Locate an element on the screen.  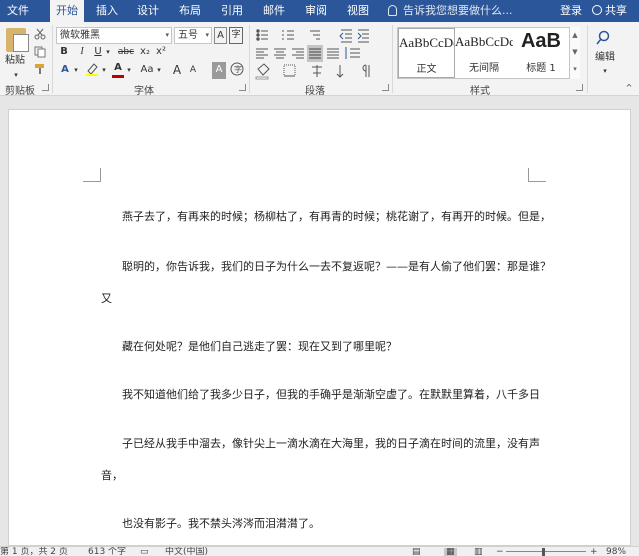
paragraph-4: 我不知道他们给了我多少日子，但我的手确乎是渐渐空虚了。在默默里算着，八千多日 is located at coordinates (331, 394).